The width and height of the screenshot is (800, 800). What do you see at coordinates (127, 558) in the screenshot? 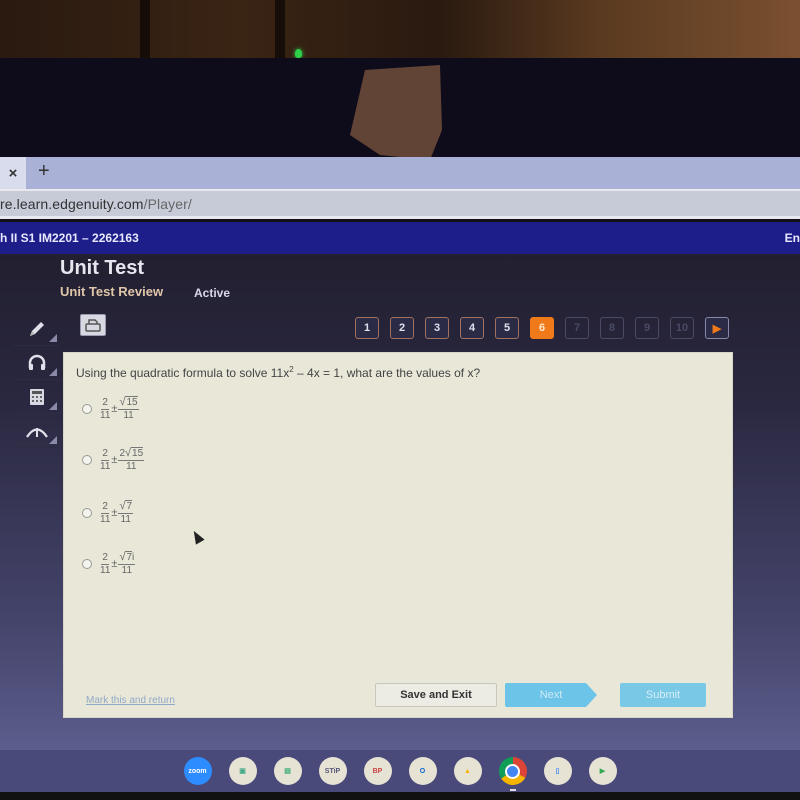
I see `numerator: √7i` at bounding box center [127, 558].